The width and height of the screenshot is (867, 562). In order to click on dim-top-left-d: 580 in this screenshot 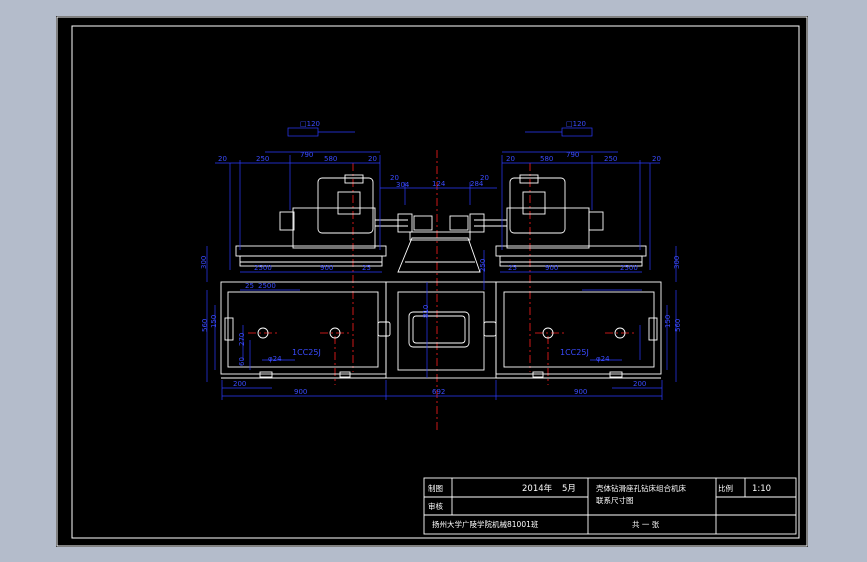, I will do `click(330, 159)`.